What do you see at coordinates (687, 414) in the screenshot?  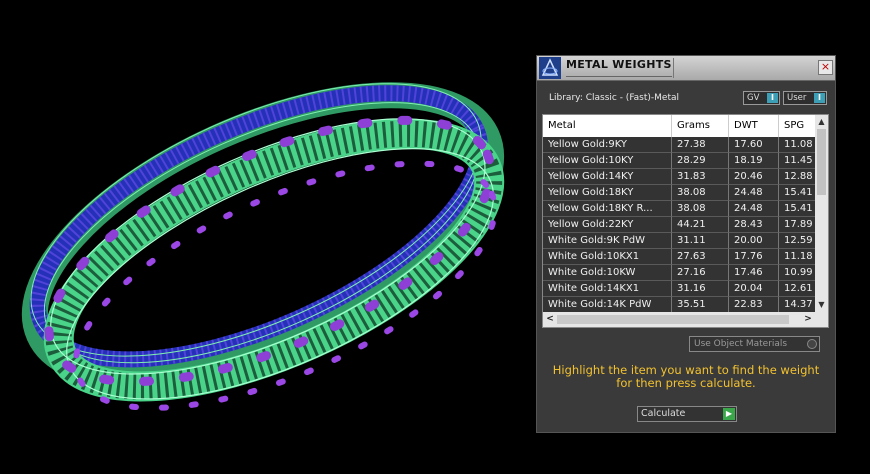 I see `calculate-button: Calculate ▶` at bounding box center [687, 414].